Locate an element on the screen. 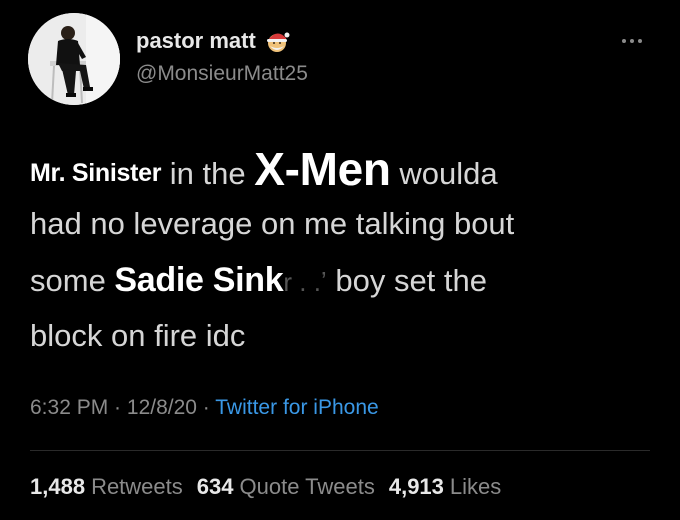 The width and height of the screenshot is (680, 520). display-name-text: pastor matt is located at coordinates (196, 40).